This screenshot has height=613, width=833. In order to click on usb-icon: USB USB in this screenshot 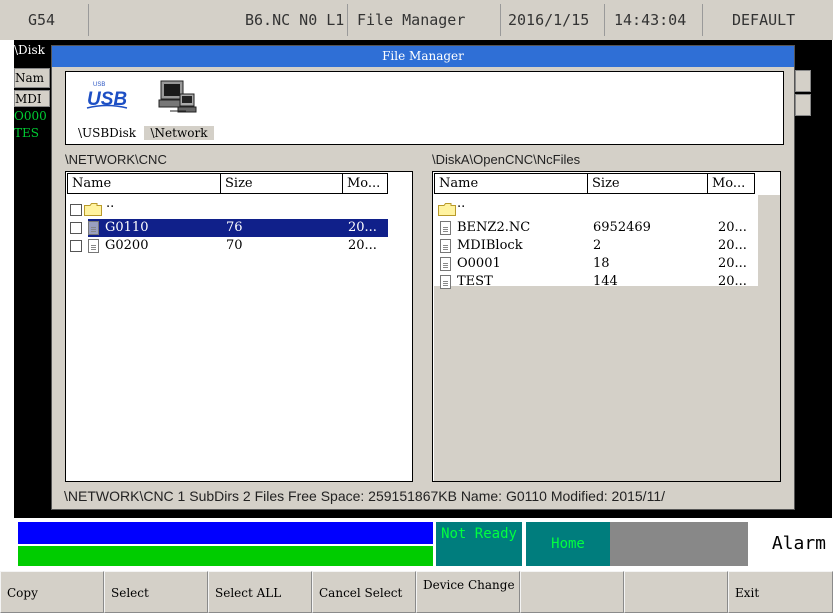, I will do `click(106, 96)`.